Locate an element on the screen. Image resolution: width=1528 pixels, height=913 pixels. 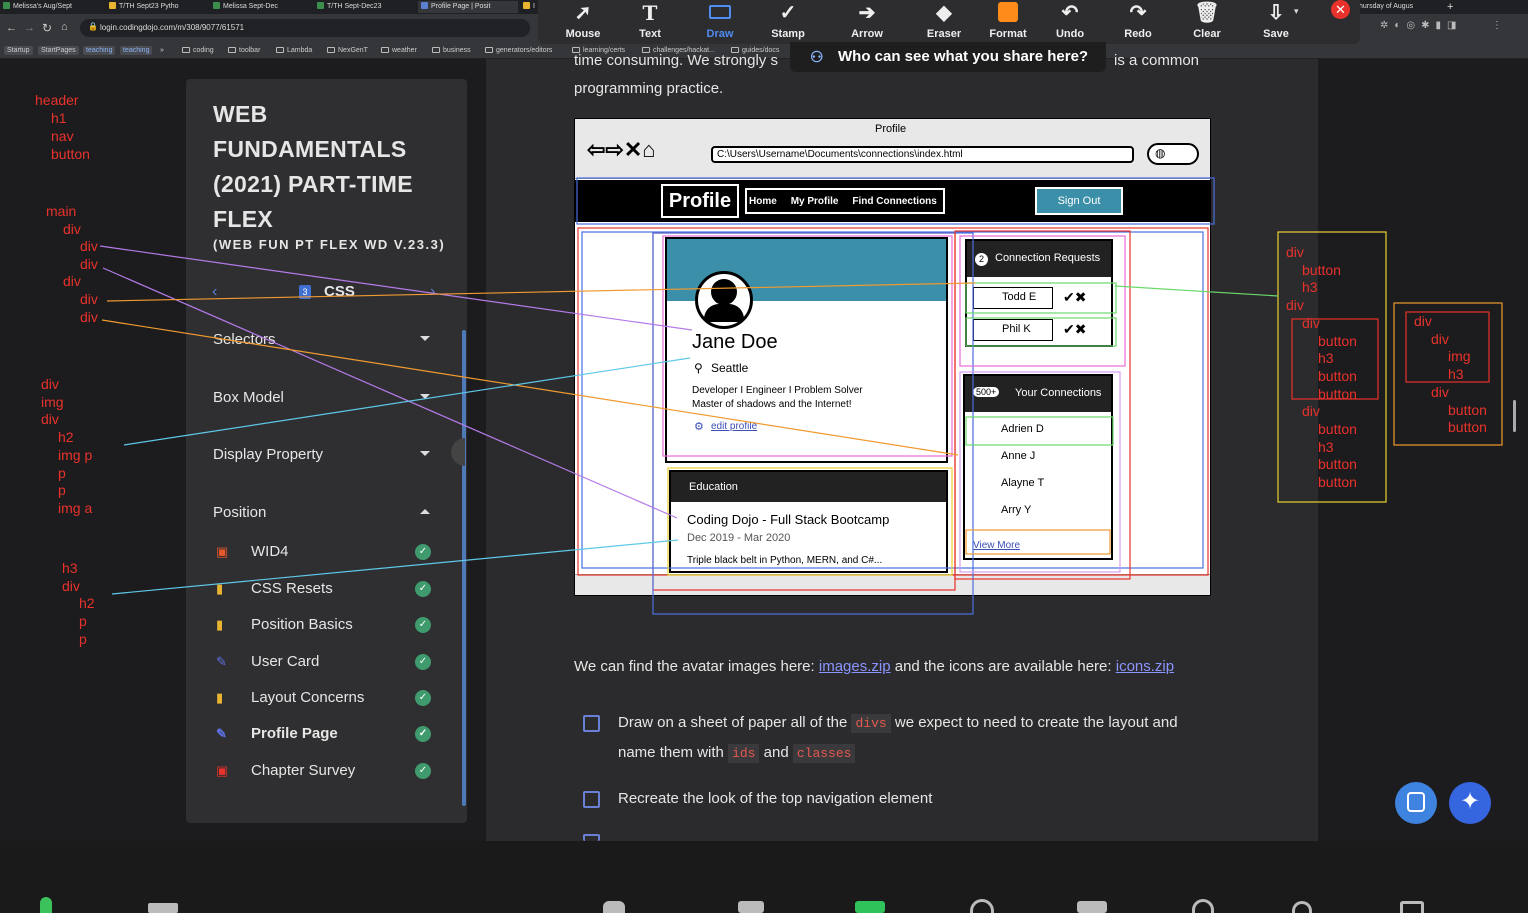
cursor-icon: ➚ is located at coordinates (583, 13).